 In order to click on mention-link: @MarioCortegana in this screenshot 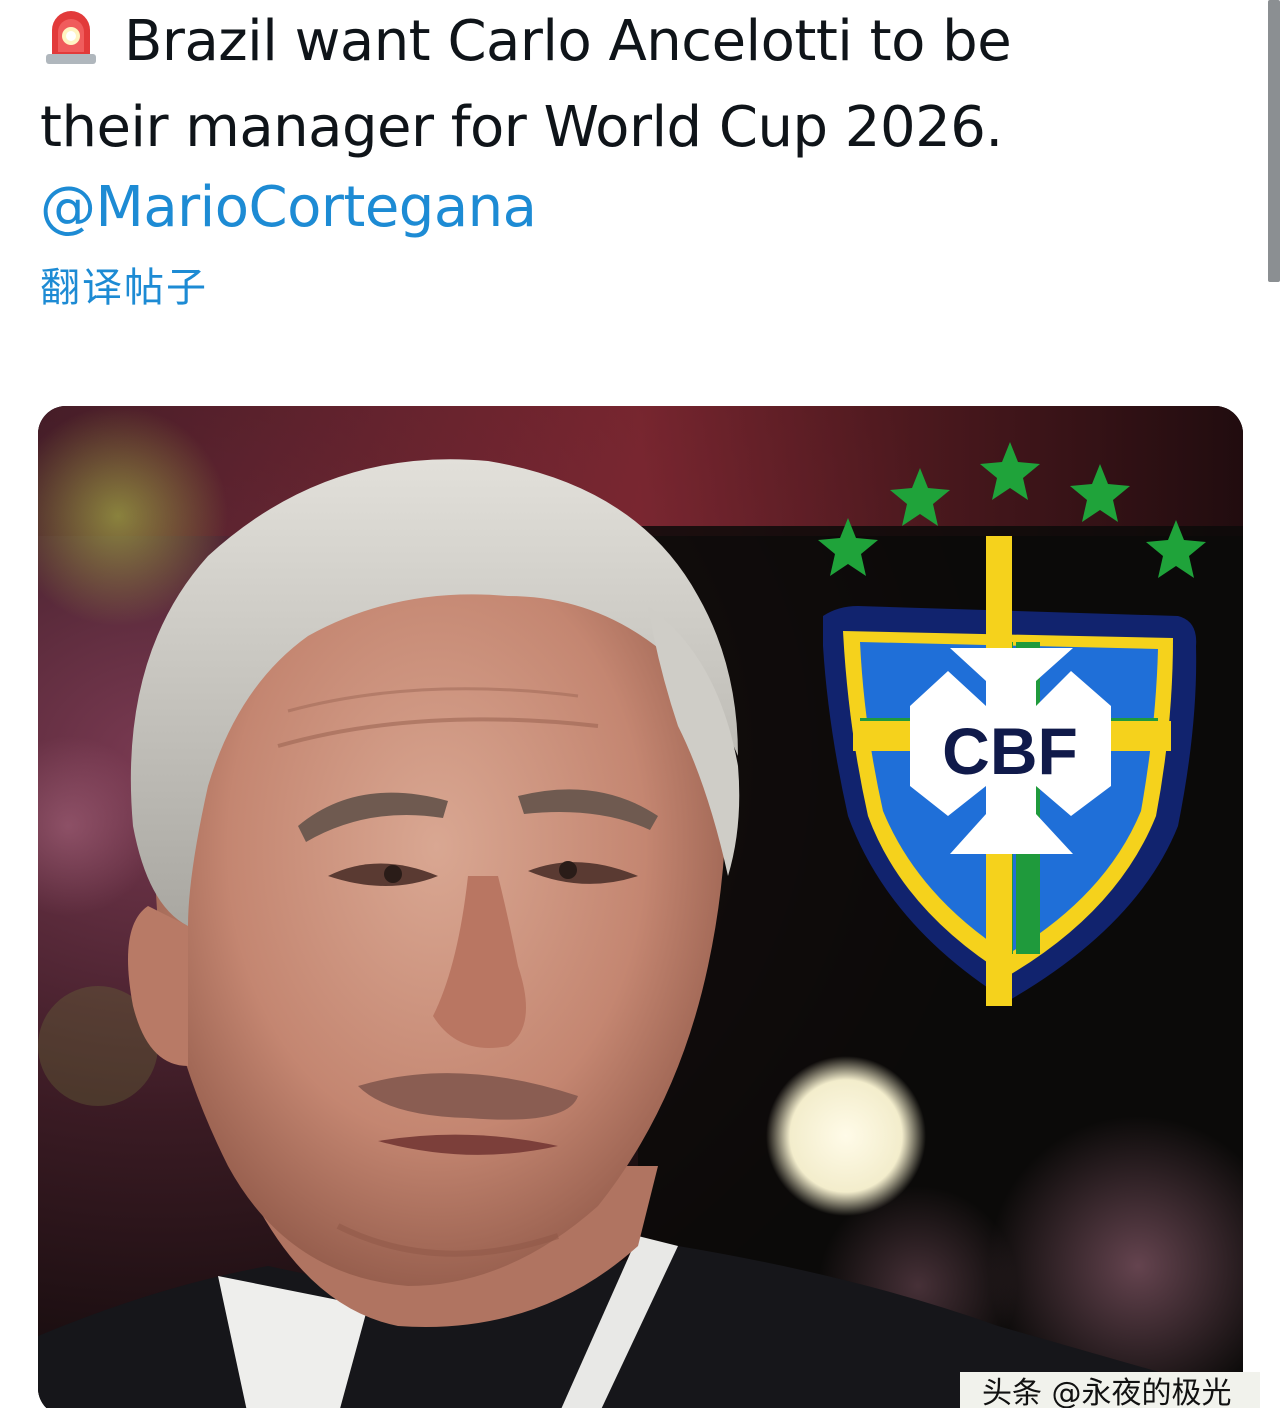, I will do `click(540, 208)`.